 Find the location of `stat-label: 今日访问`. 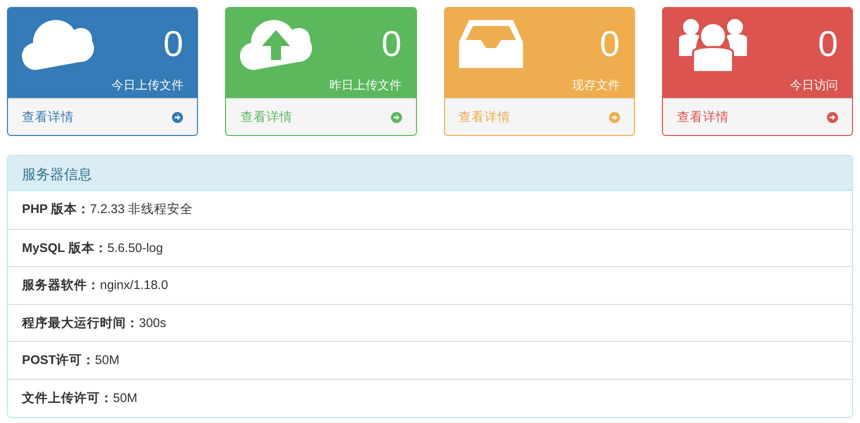

stat-label: 今日访问 is located at coordinates (814, 85).